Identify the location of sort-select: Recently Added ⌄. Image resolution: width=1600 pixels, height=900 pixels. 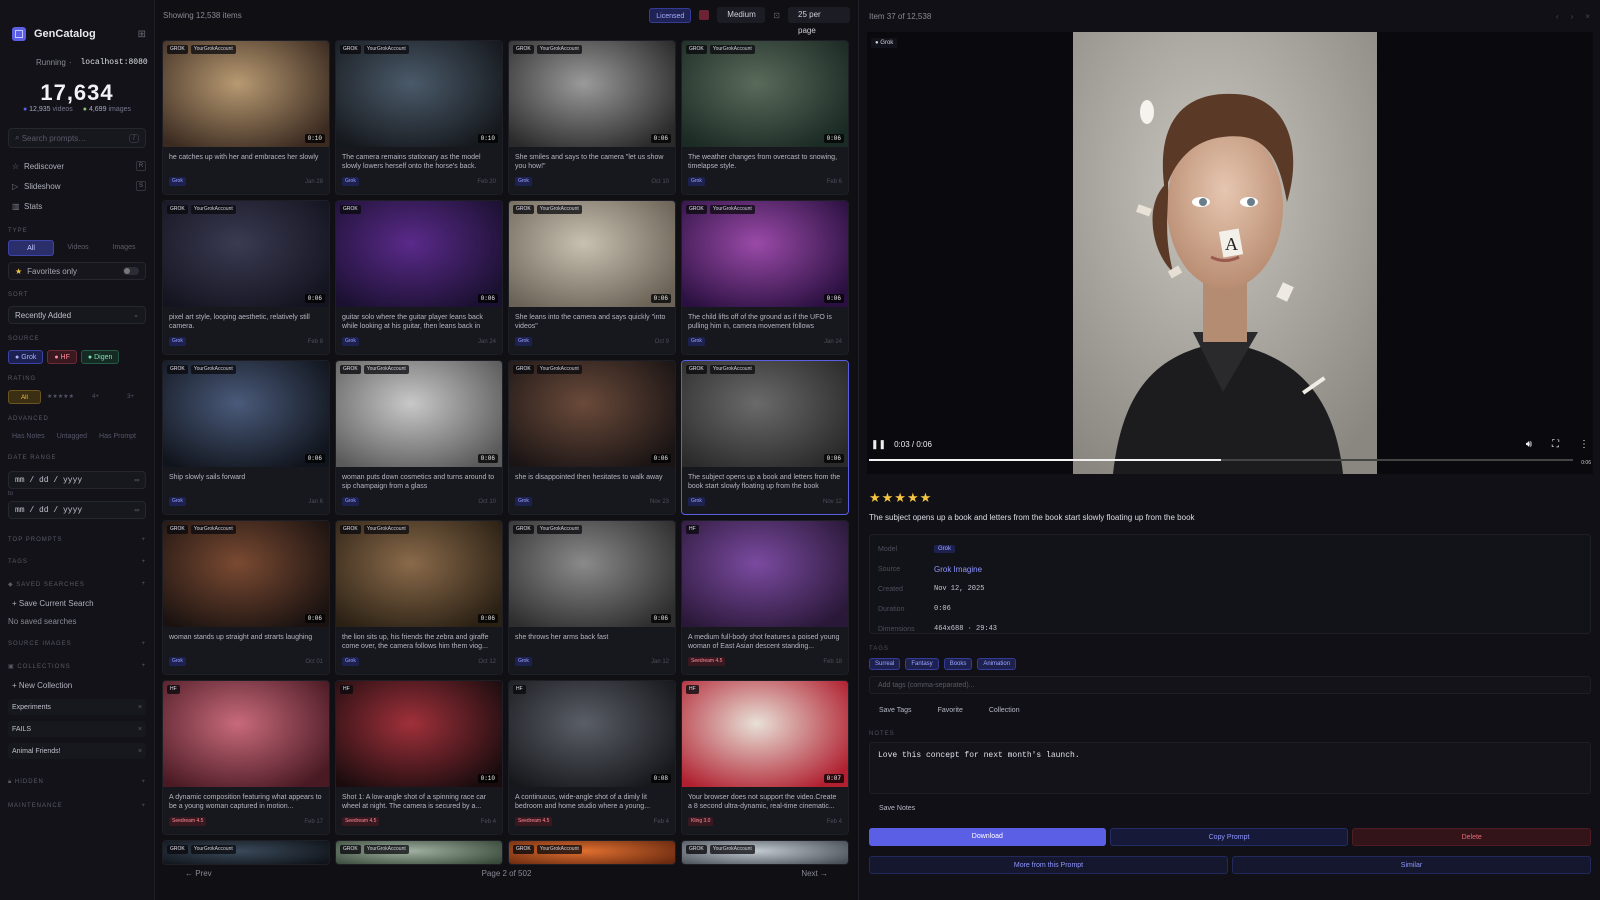
(77, 315).